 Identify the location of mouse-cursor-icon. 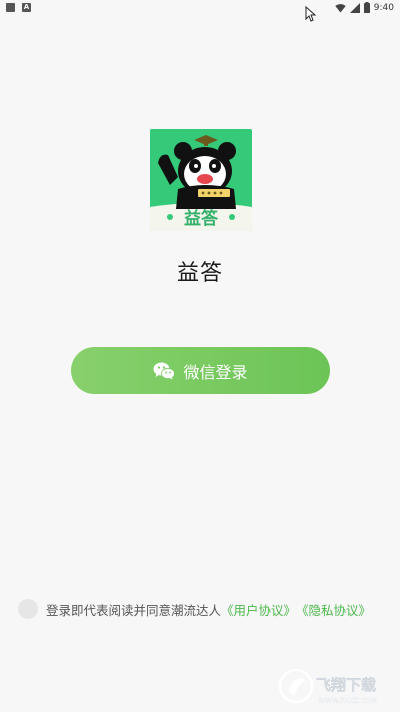
(311, 14).